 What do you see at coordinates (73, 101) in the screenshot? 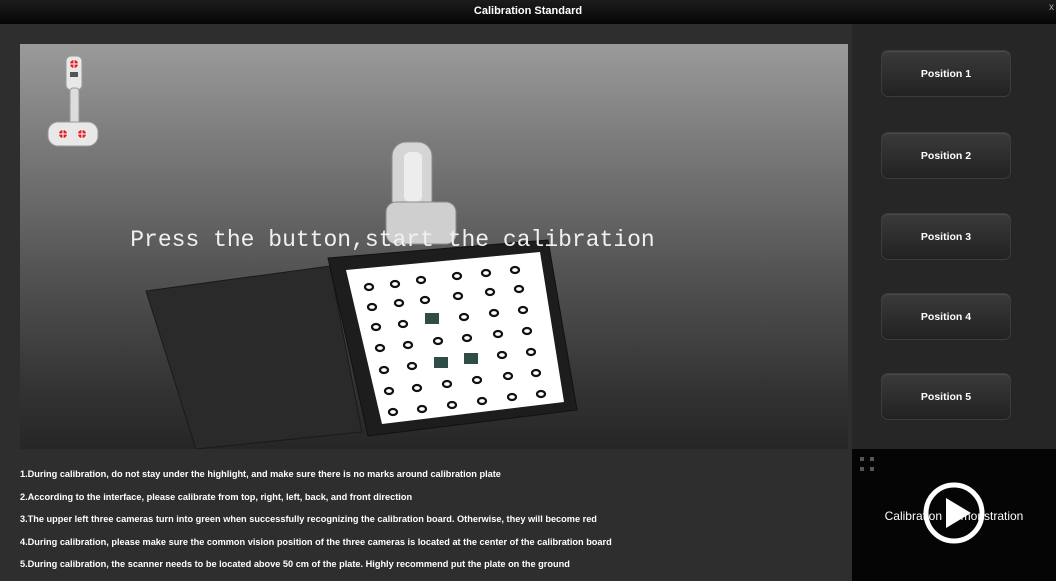
I see `scanner-status-icon` at bounding box center [73, 101].